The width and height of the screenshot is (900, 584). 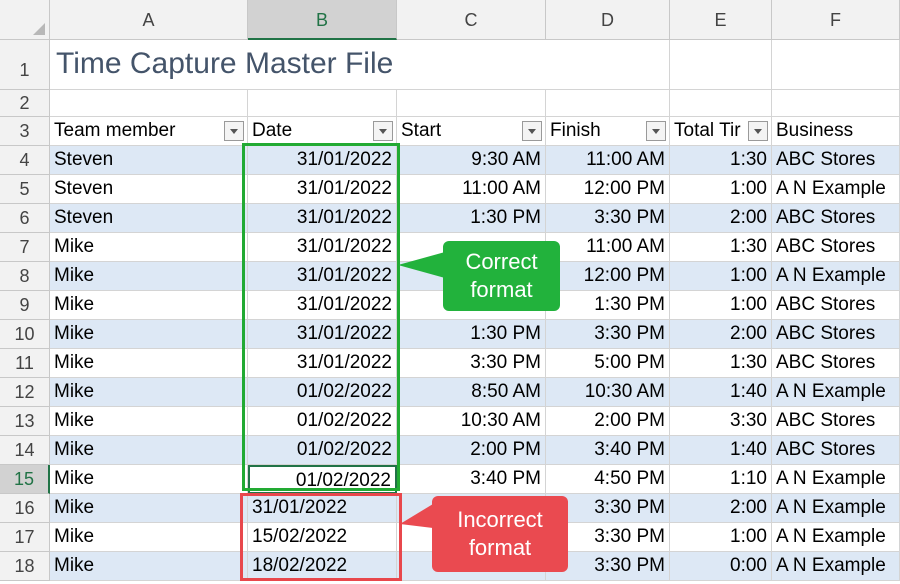 What do you see at coordinates (25, 508) in the screenshot?
I see `row-header-16: 16` at bounding box center [25, 508].